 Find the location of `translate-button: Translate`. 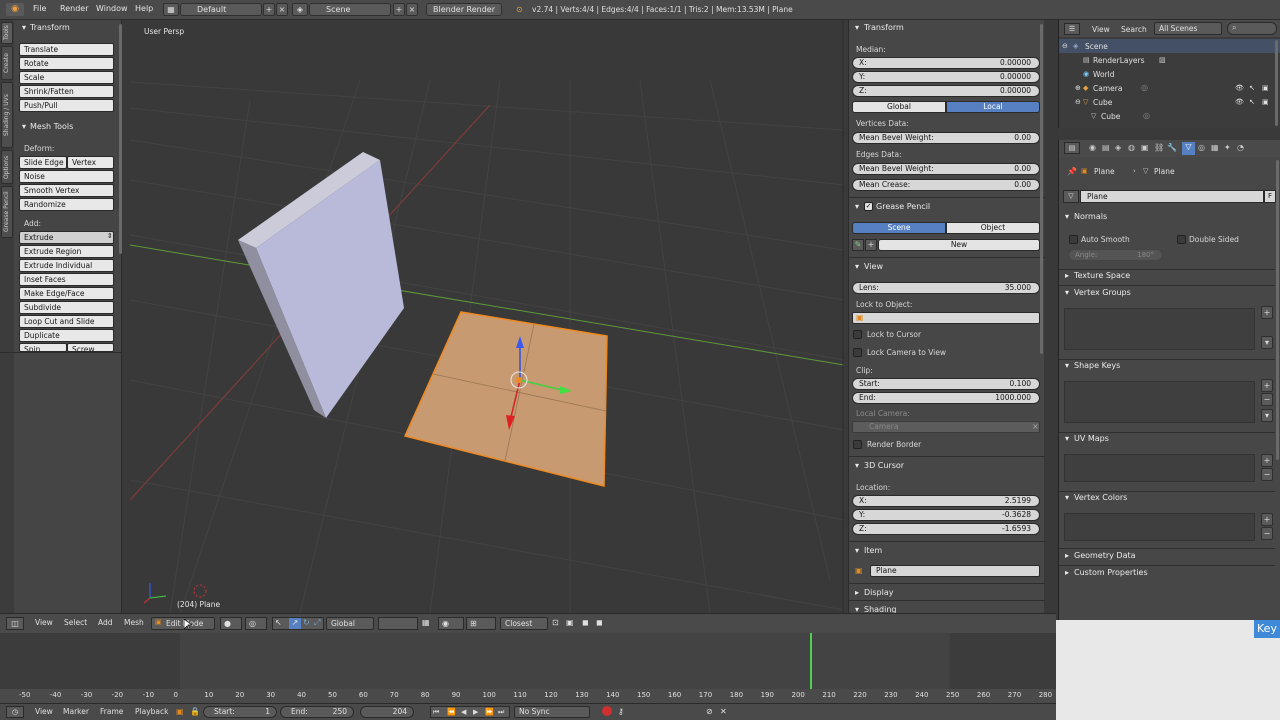

translate-button: Translate is located at coordinates (66, 49).